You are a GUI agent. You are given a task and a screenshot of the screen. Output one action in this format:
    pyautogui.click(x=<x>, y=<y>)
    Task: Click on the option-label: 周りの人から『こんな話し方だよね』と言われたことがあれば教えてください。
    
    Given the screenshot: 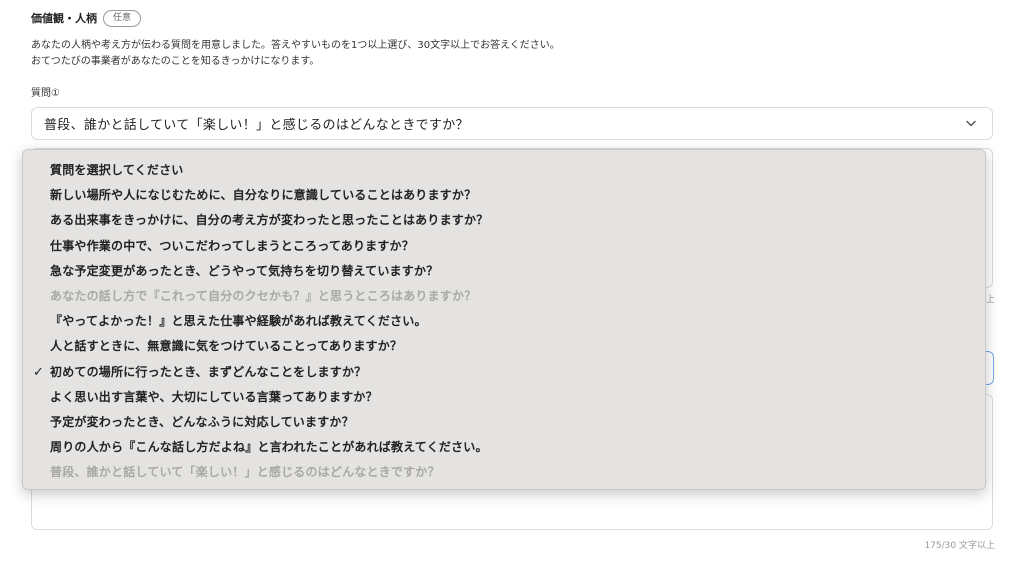 What is the action you would take?
    pyautogui.click(x=269, y=447)
    